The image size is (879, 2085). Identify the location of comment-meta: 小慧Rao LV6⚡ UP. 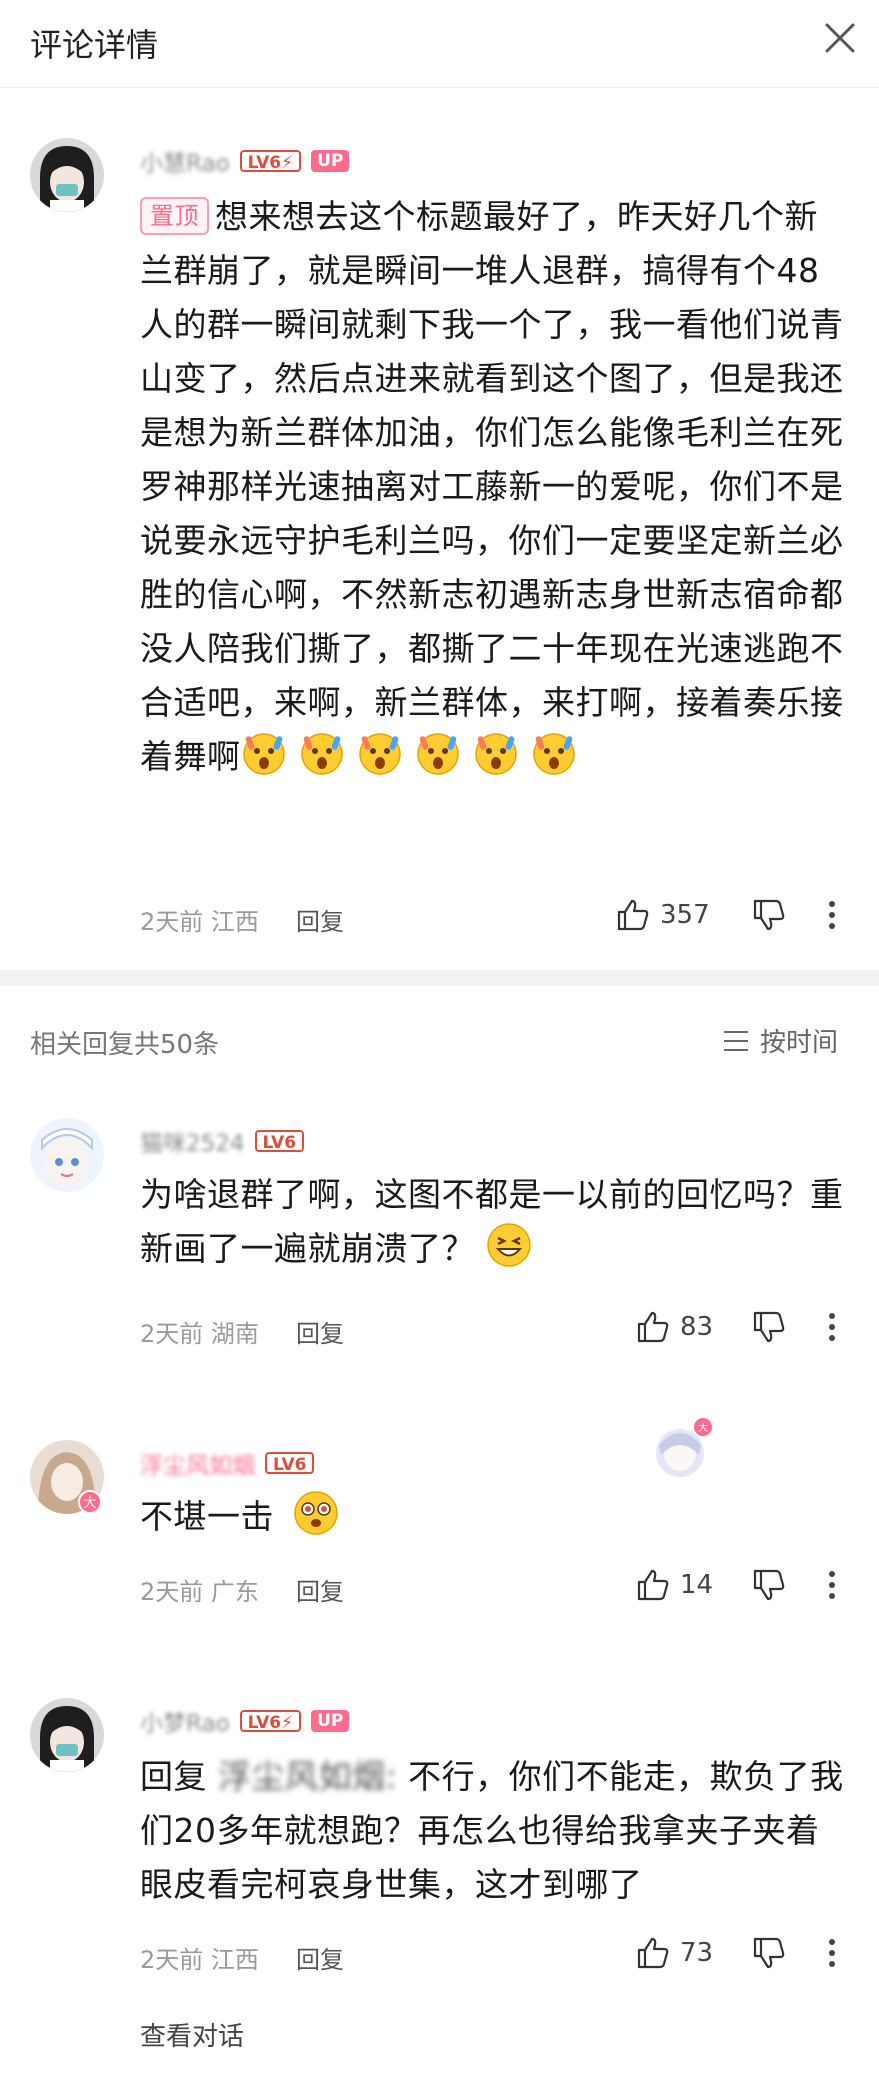
(245, 161).